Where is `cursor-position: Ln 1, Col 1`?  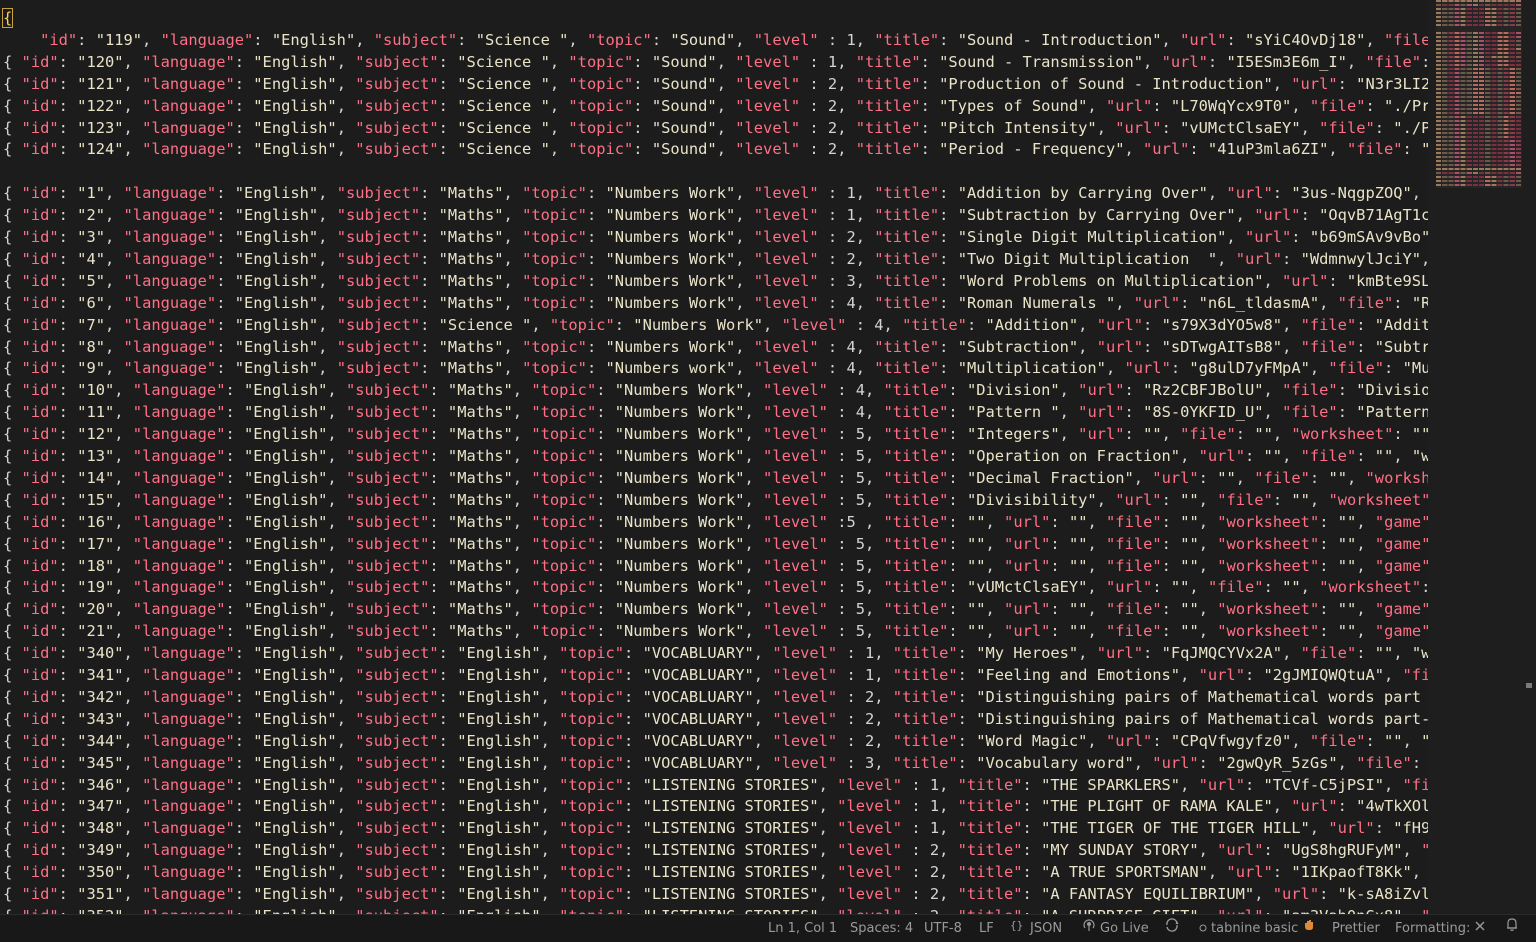
cursor-position: Ln 1, Col 1 is located at coordinates (802, 928).